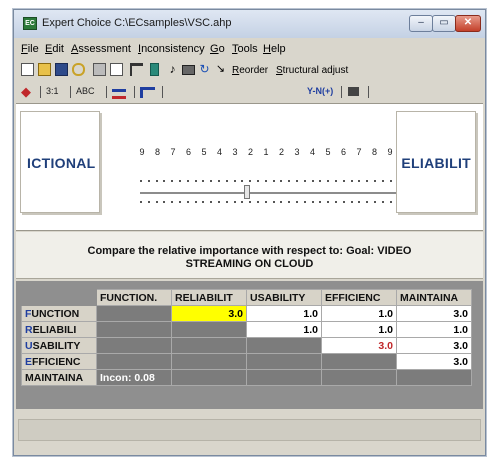  I want to click on close-button: ✕, so click(468, 23).